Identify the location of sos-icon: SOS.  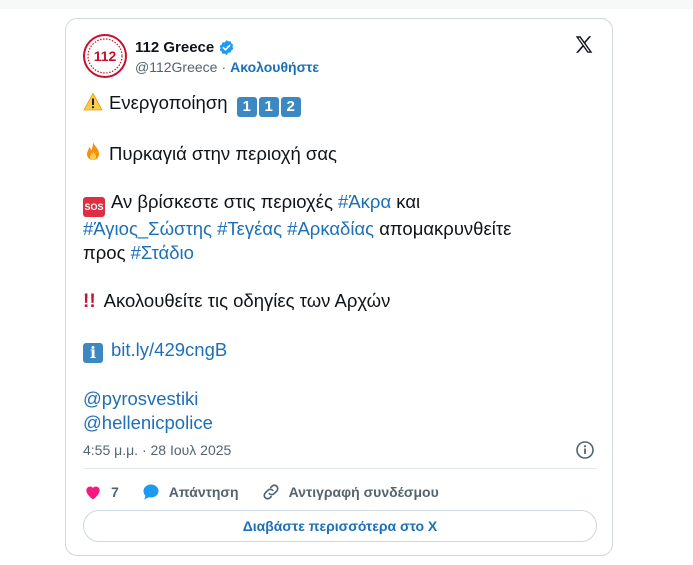
(94, 207).